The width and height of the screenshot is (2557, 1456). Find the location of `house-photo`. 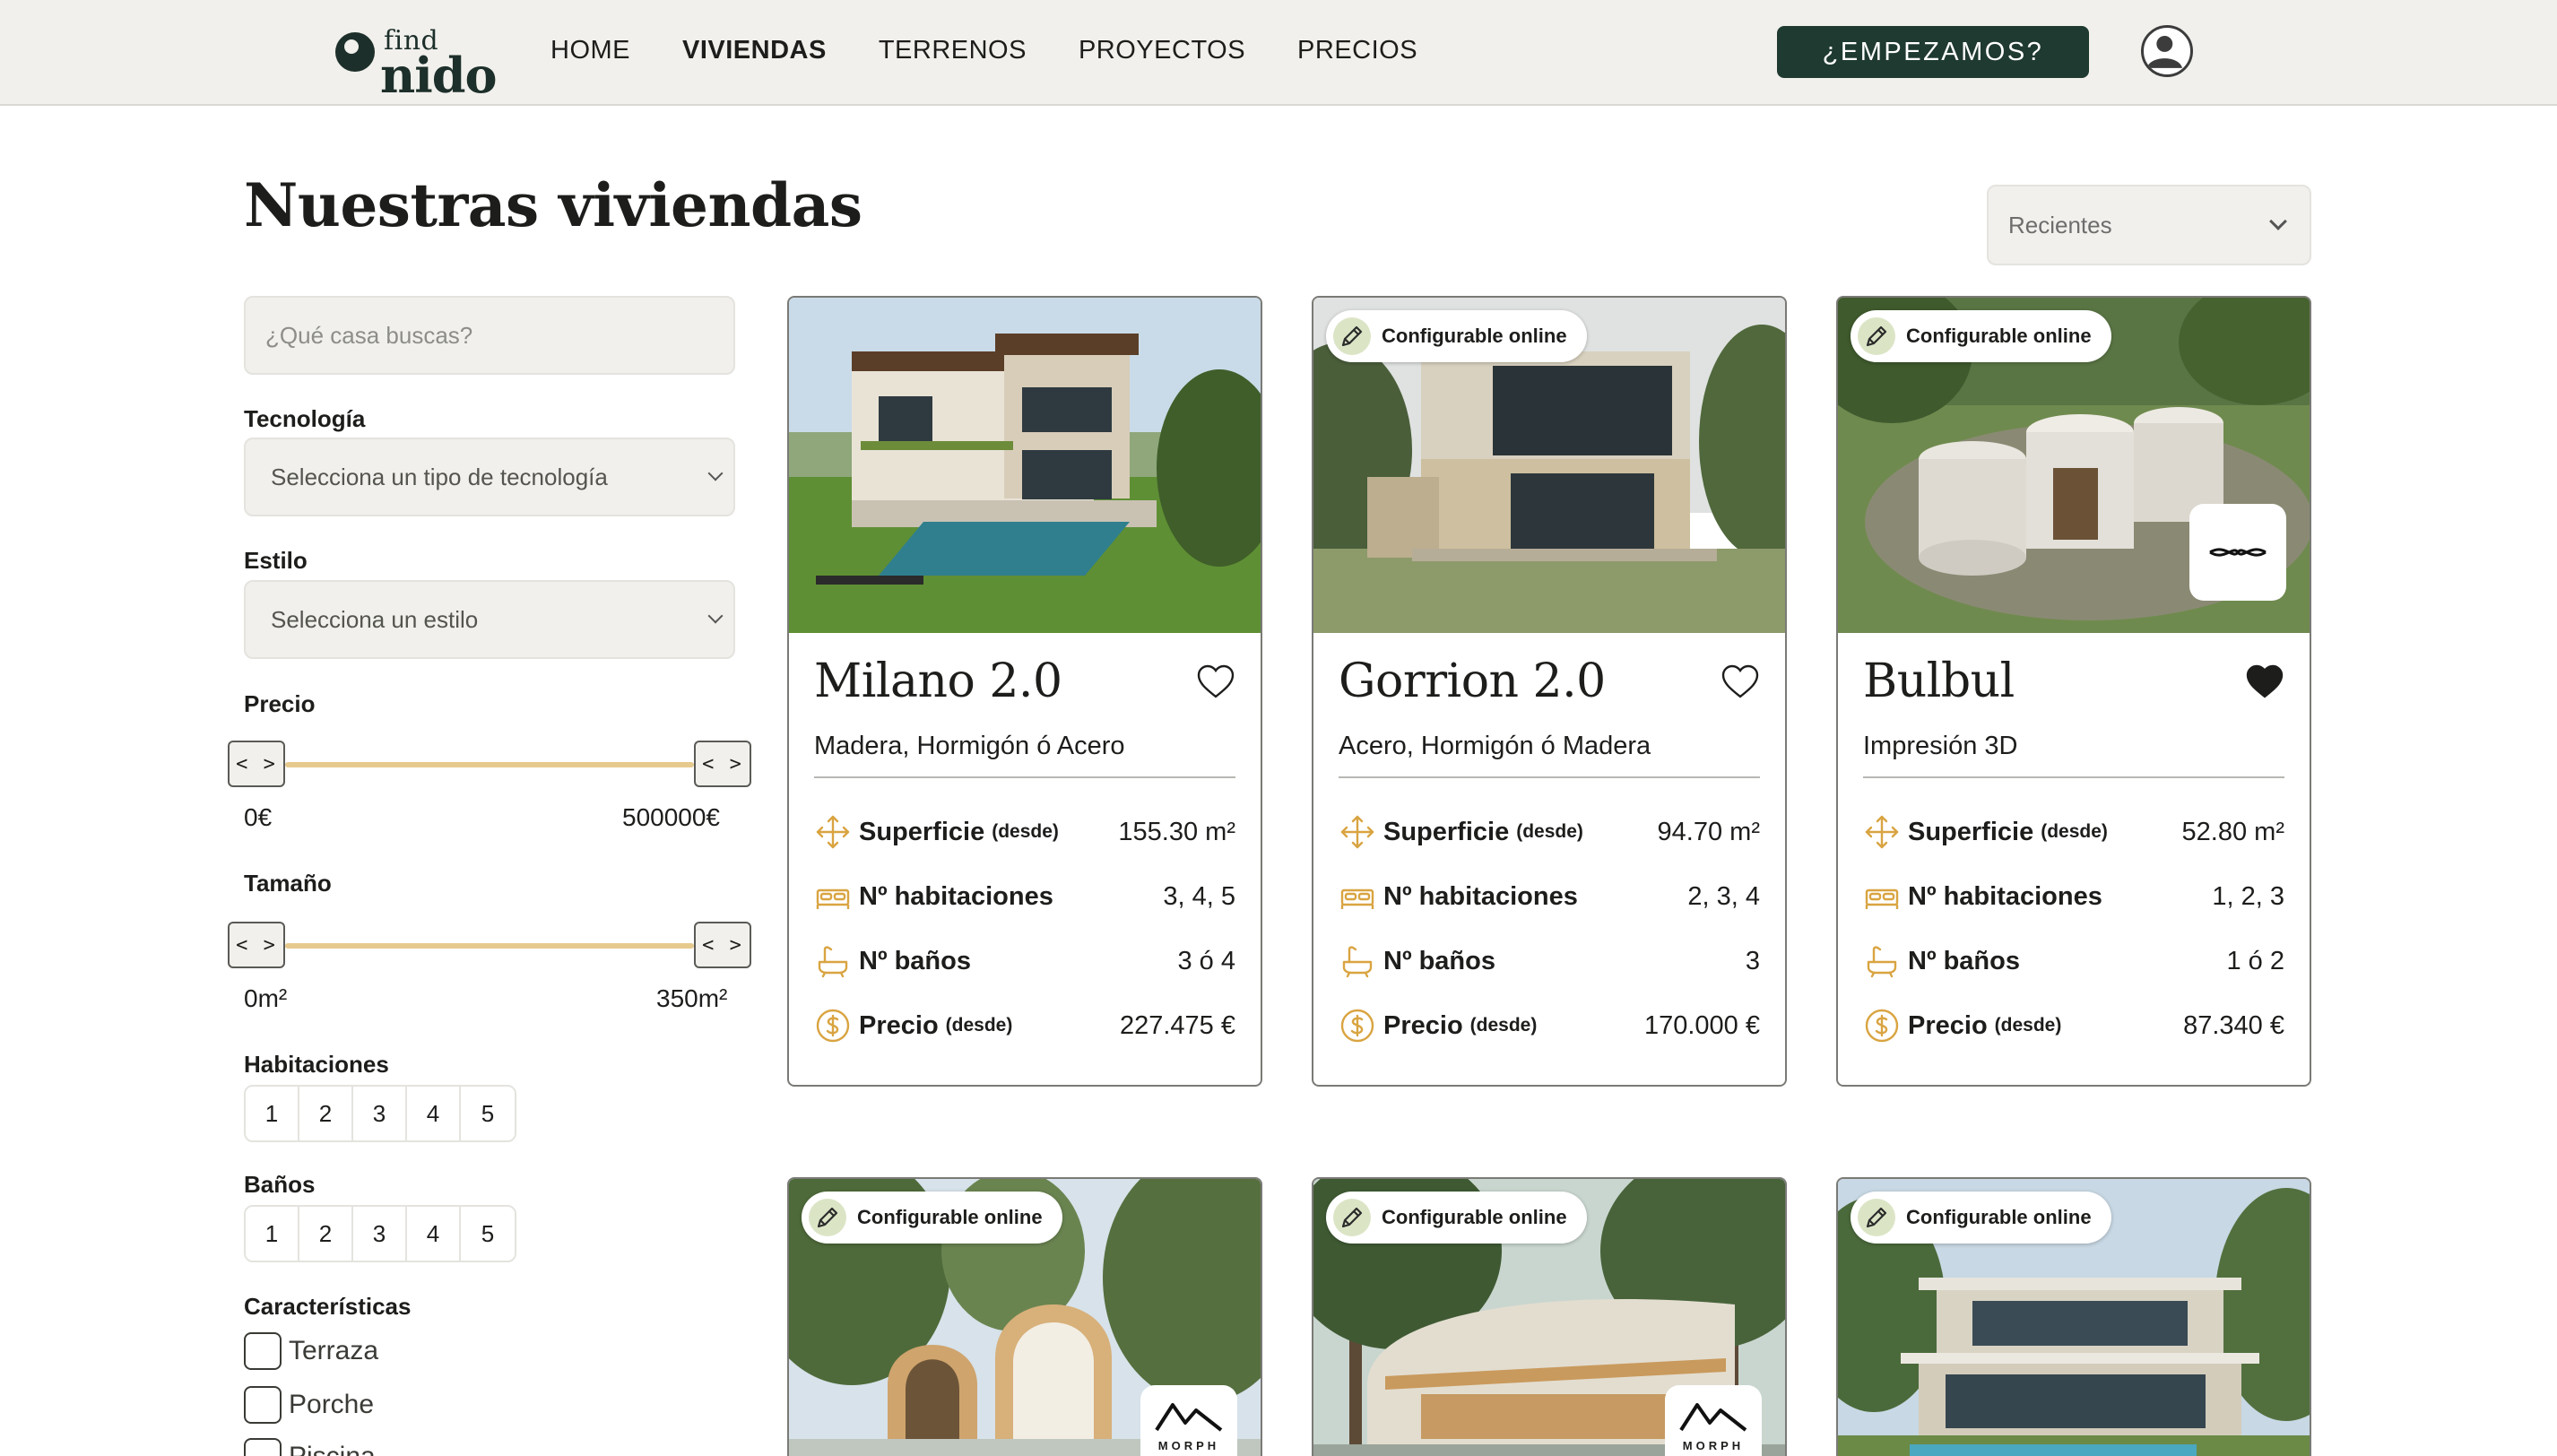

house-photo is located at coordinates (1025, 465).